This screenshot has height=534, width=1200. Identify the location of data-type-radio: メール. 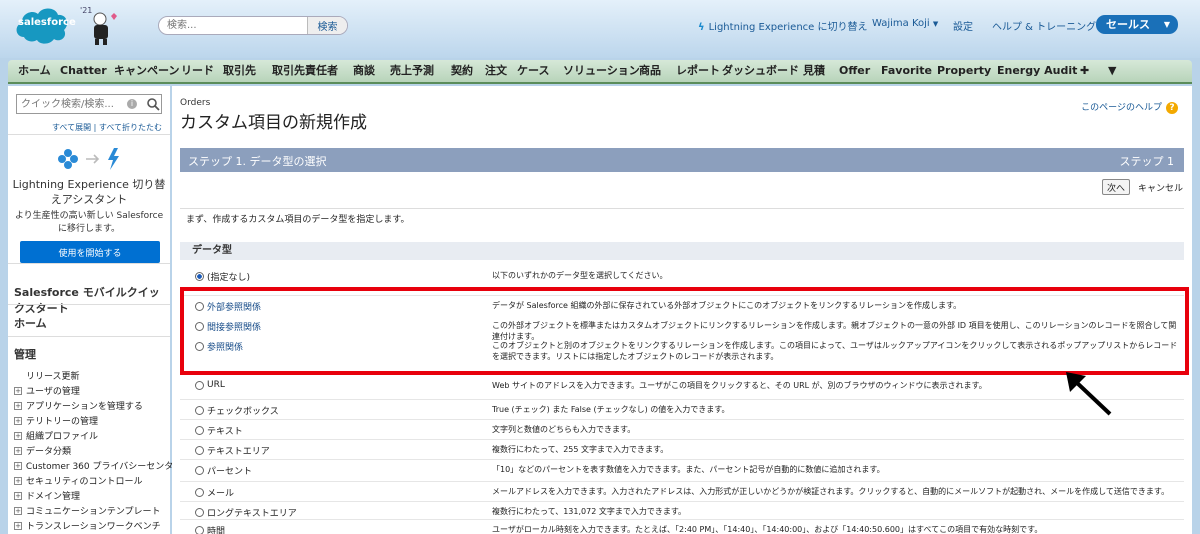
(214, 492).